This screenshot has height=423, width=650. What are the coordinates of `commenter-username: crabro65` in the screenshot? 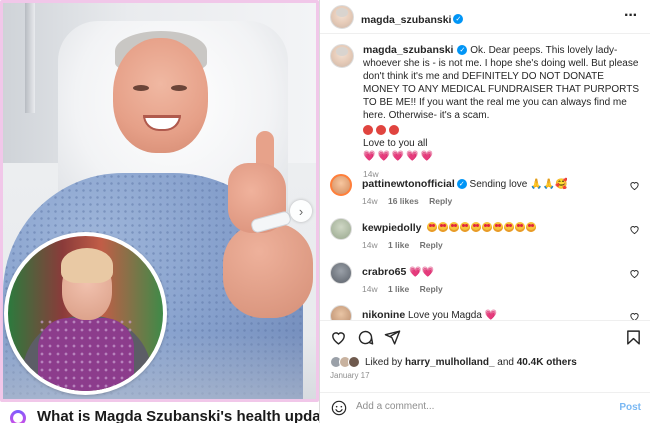 It's located at (384, 272).